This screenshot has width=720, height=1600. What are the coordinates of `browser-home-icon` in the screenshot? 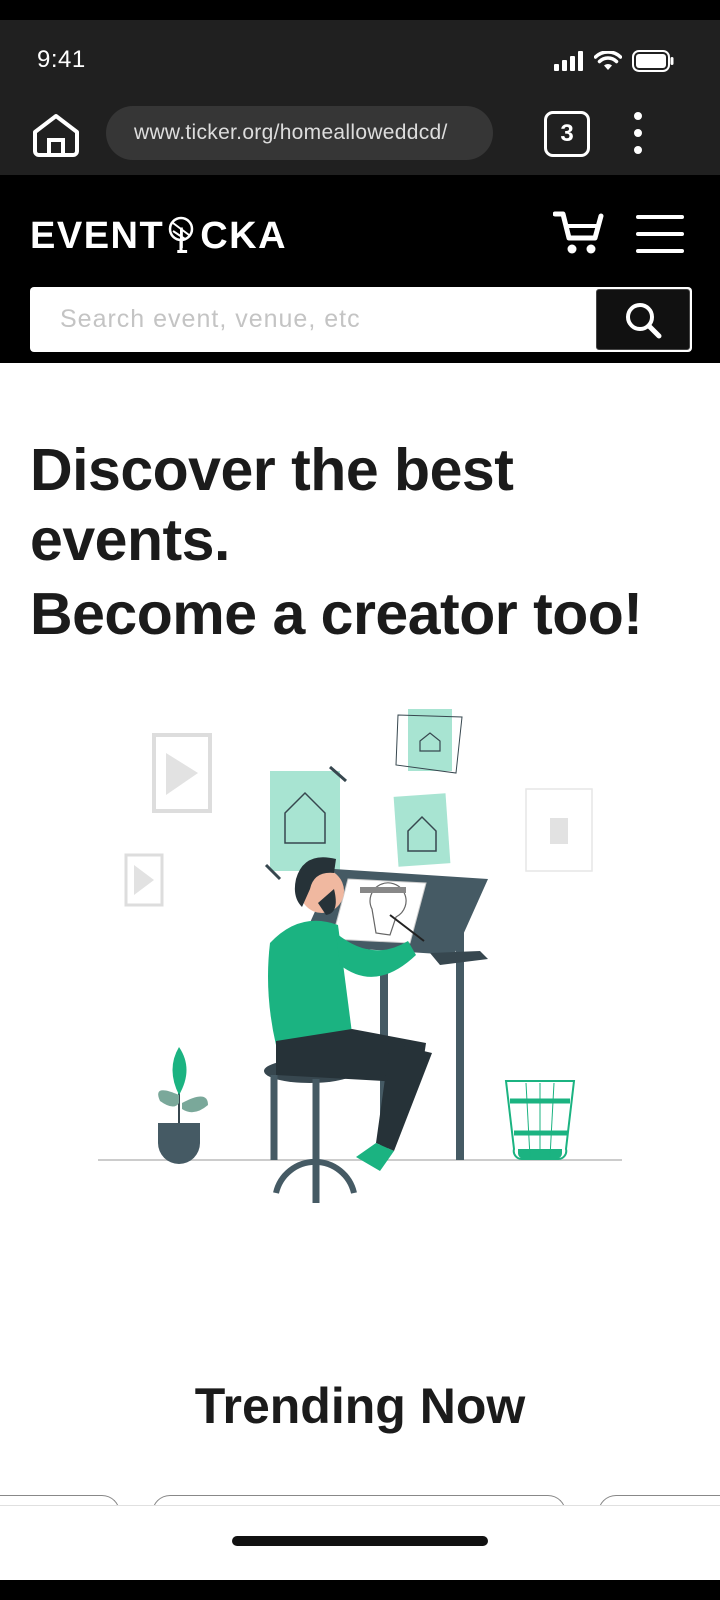 It's located at (56, 135).